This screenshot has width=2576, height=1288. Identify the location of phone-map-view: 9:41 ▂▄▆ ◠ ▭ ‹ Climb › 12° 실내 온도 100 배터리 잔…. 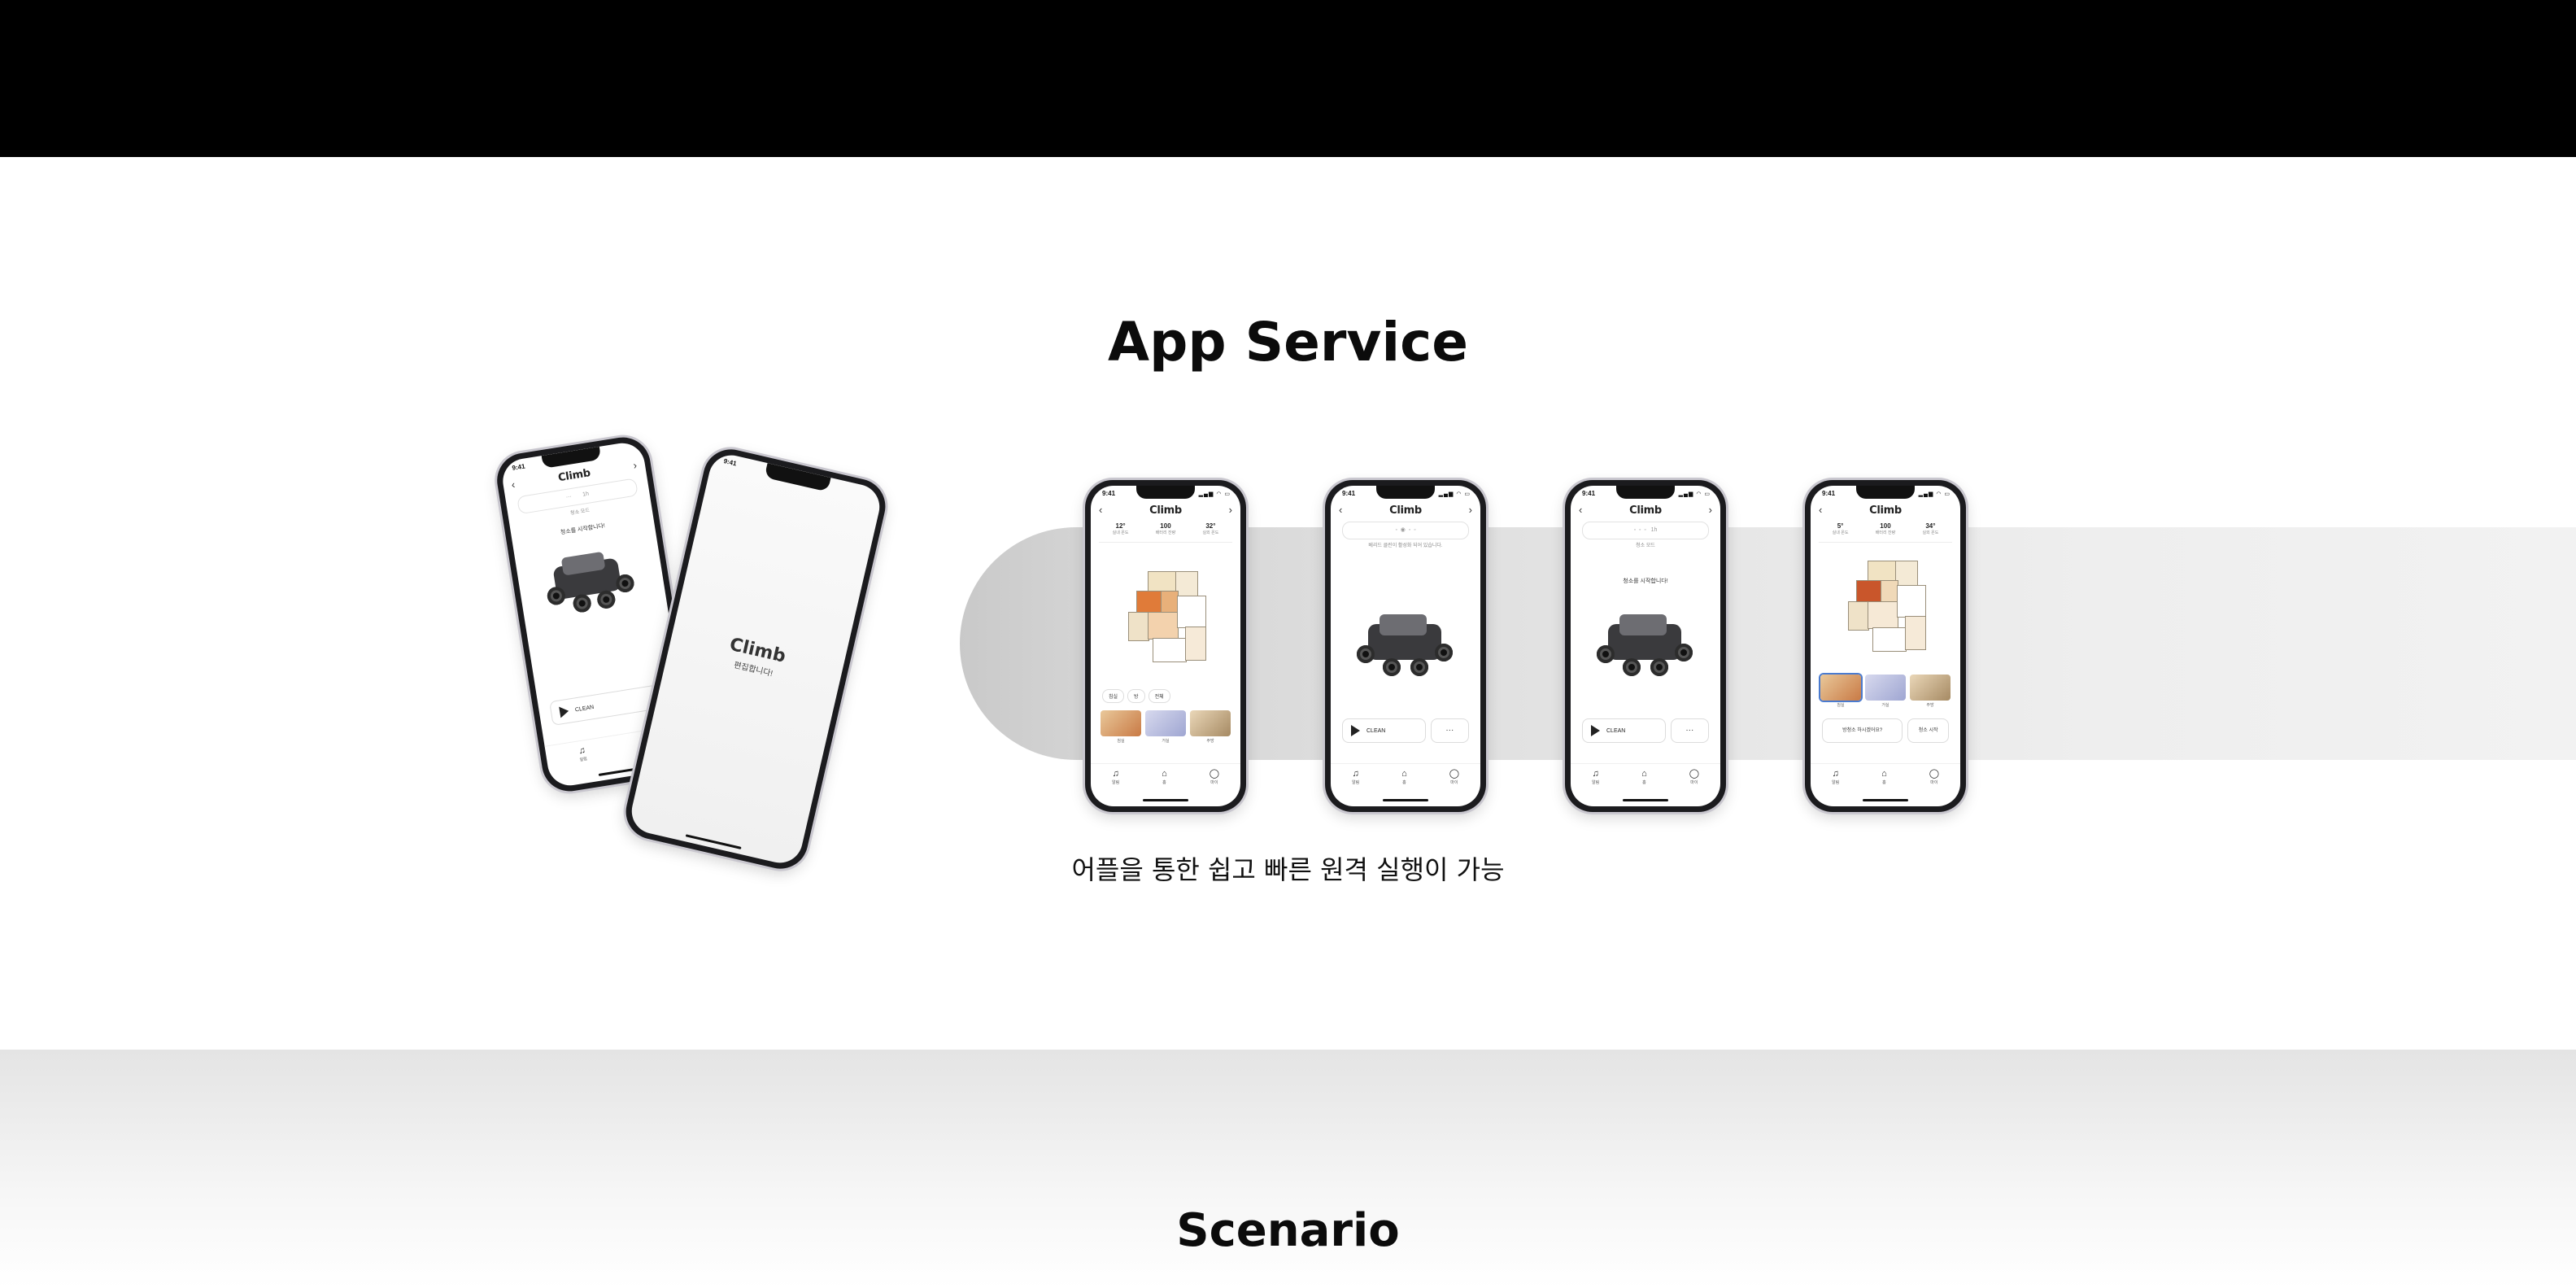
(1165, 646).